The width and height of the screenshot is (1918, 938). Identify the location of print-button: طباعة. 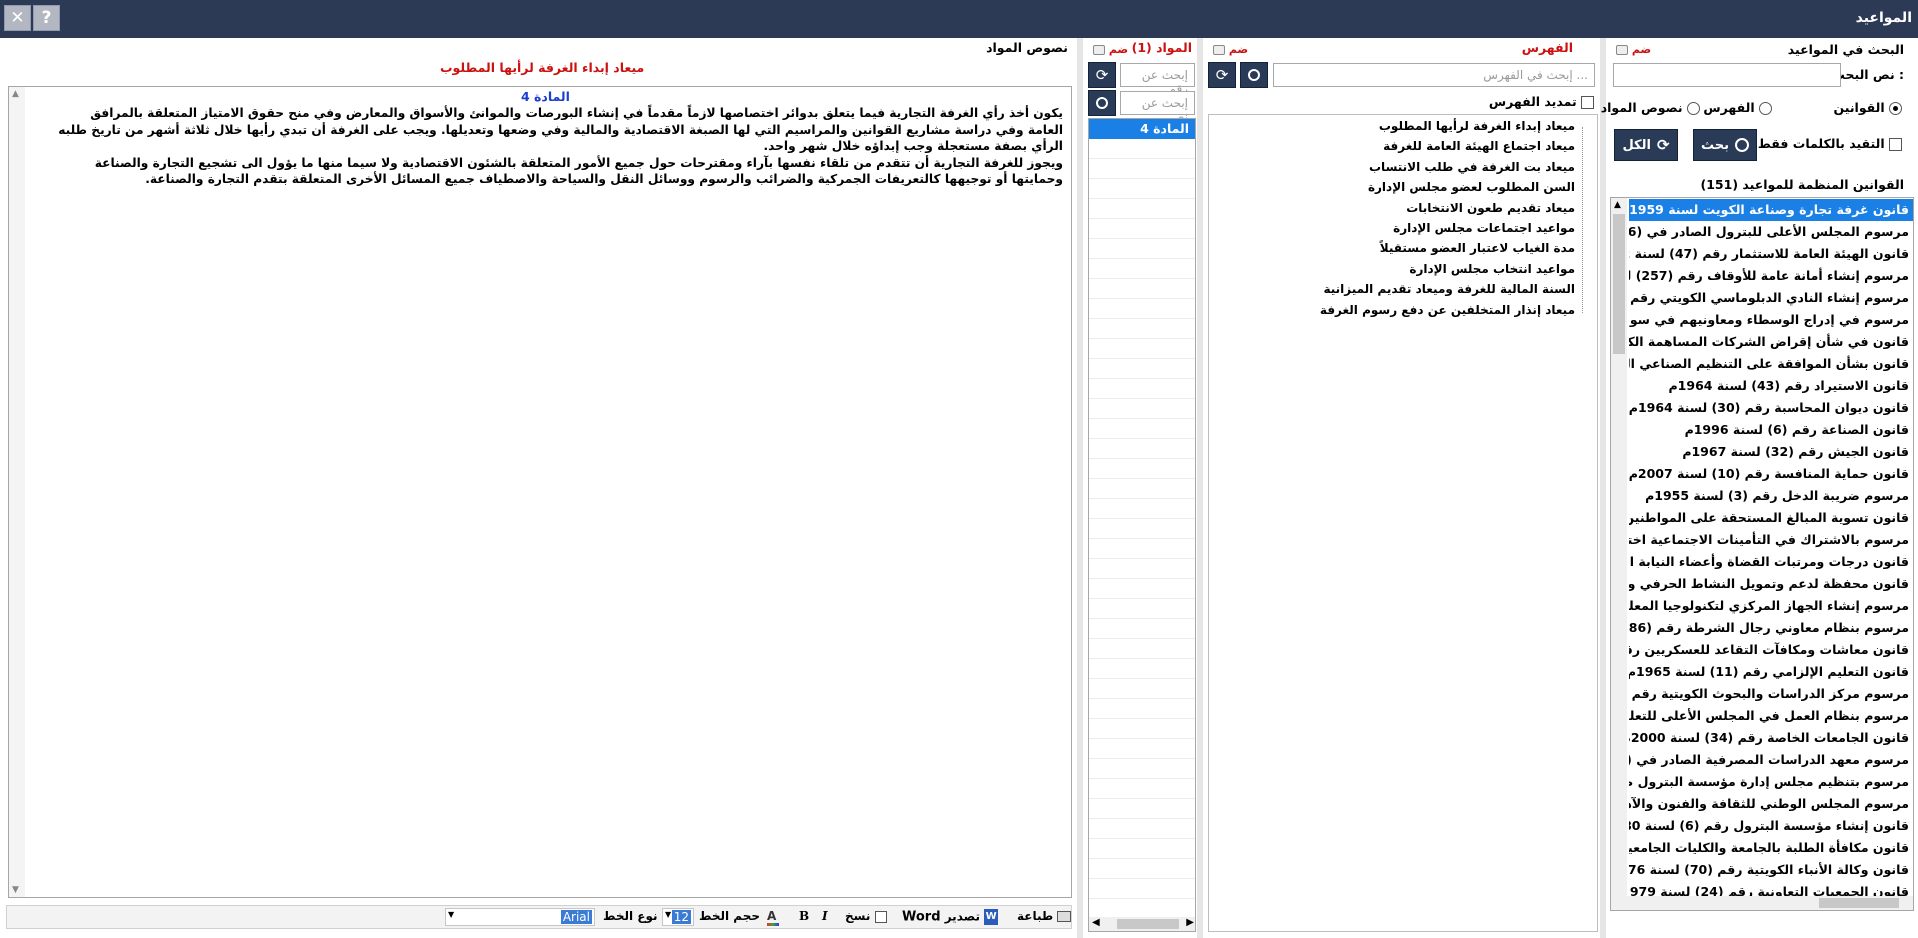
(1044, 916).